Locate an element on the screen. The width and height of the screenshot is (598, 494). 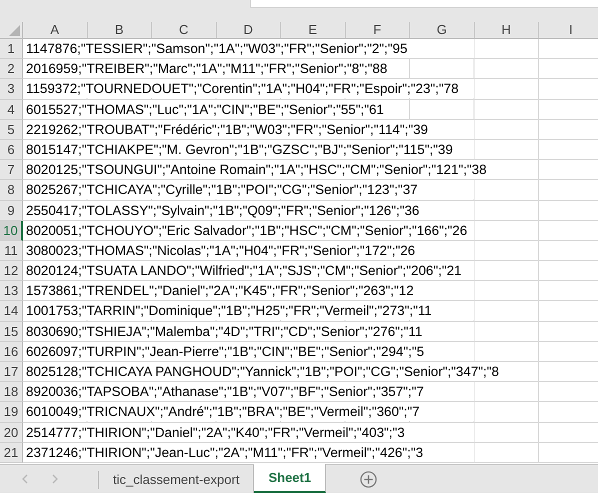
formula-bar is located at coordinates (424, 4).